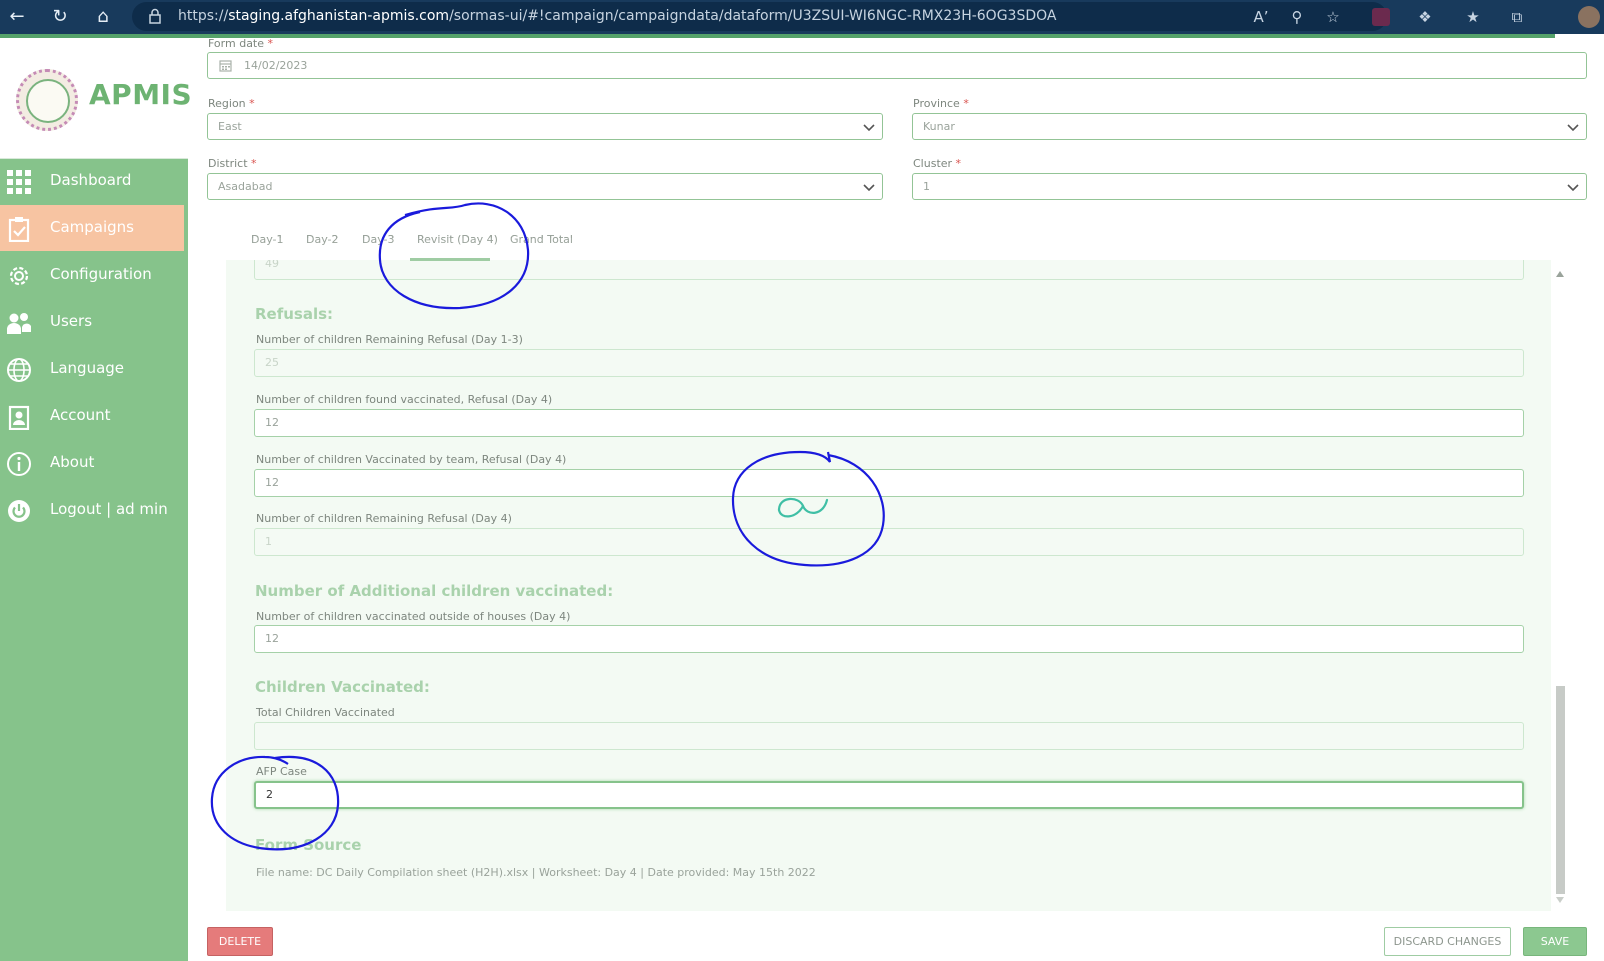 The image size is (1604, 961). I want to click on clipboard-check-icon, so click(19, 229).